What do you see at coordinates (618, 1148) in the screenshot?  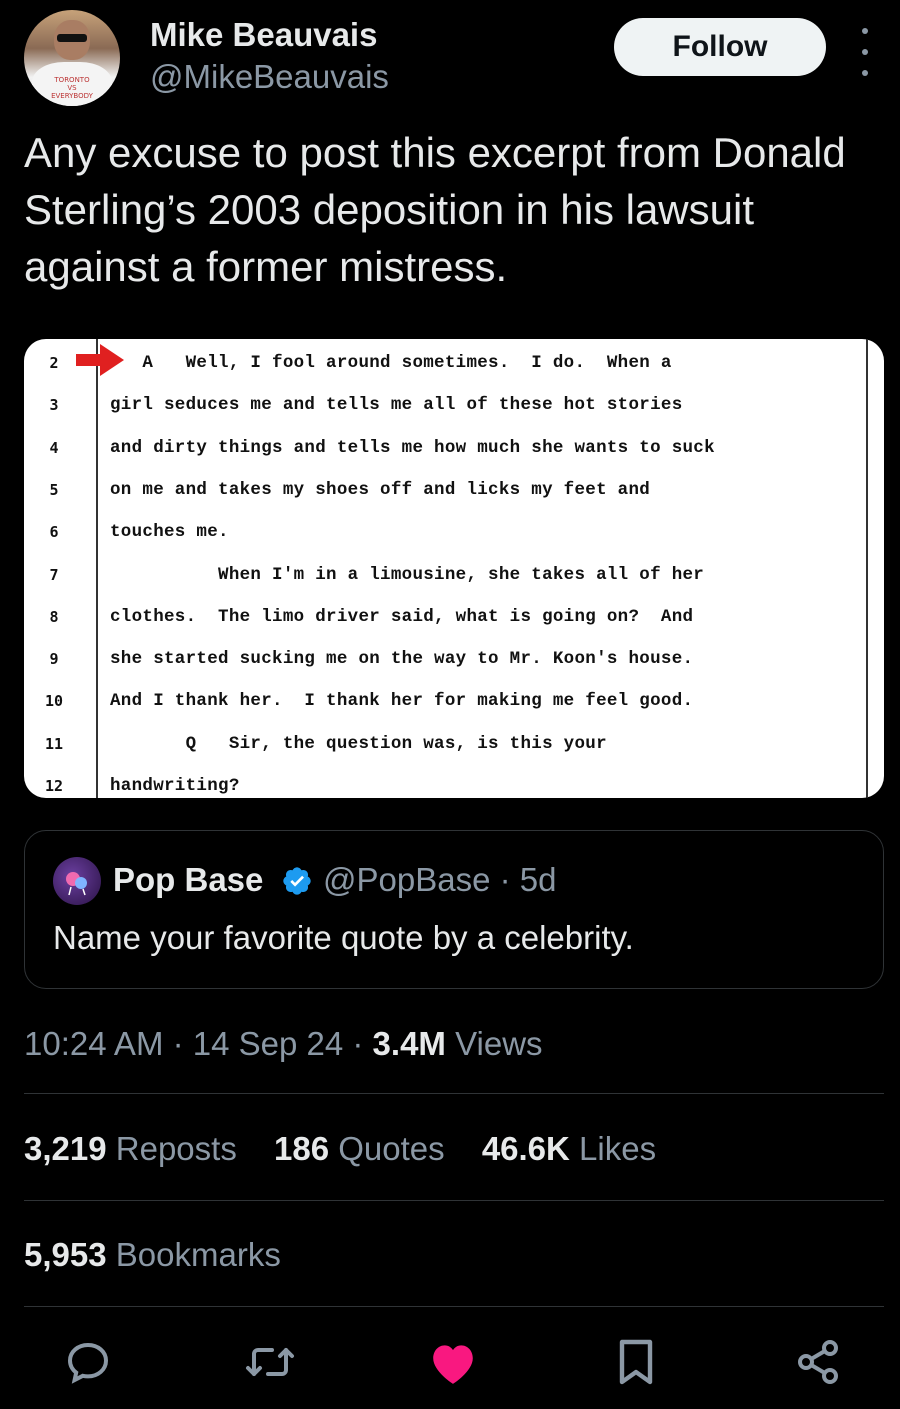 I see `likes-label: Likes` at bounding box center [618, 1148].